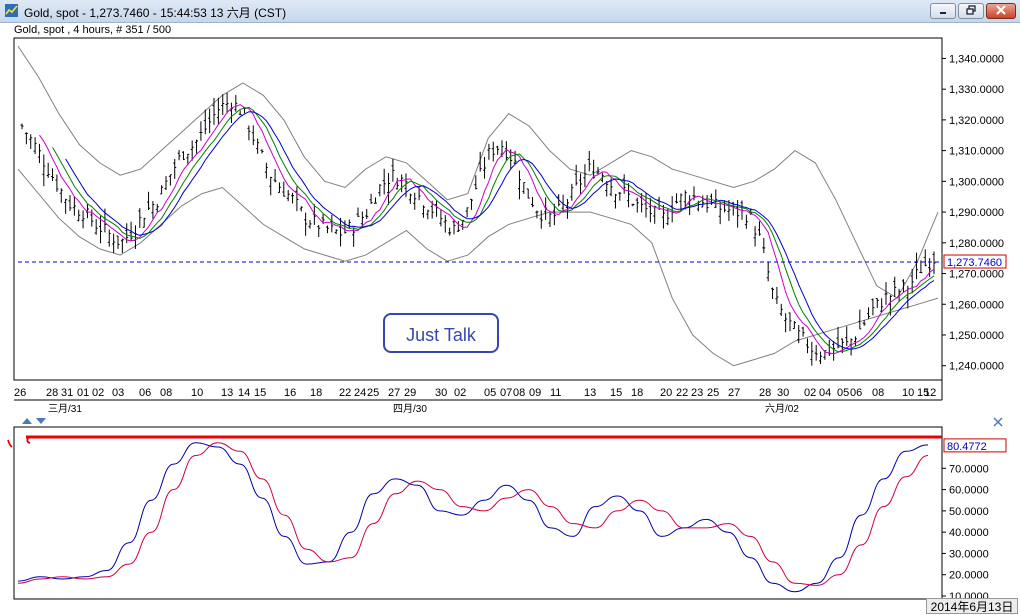 The image size is (1020, 615). I want to click on price-tick-label: 1,260.0000, so click(976, 305).